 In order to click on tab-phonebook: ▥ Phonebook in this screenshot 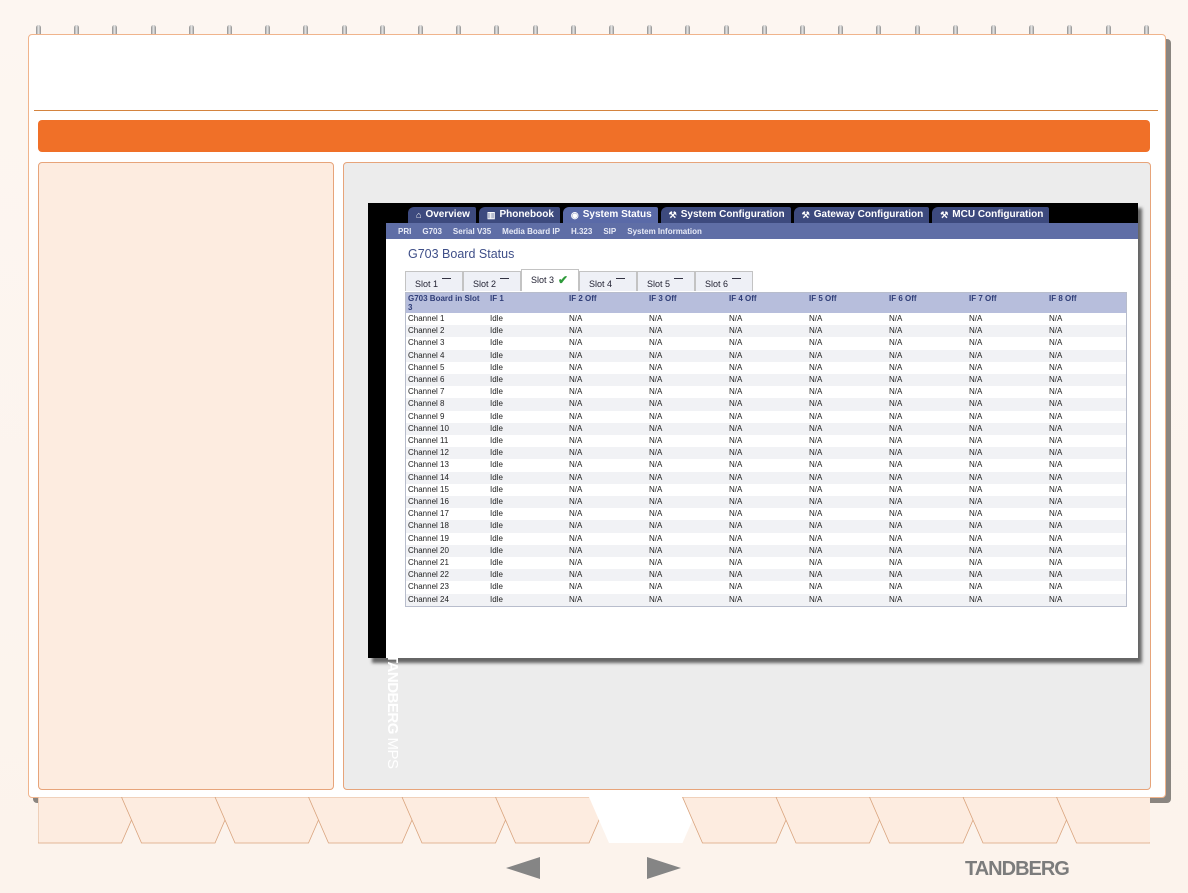, I will do `click(519, 215)`.